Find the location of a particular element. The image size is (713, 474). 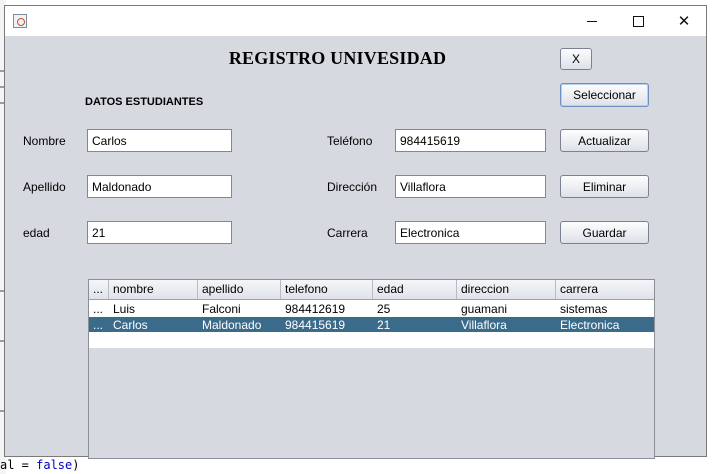

apellido-field is located at coordinates (159, 186).